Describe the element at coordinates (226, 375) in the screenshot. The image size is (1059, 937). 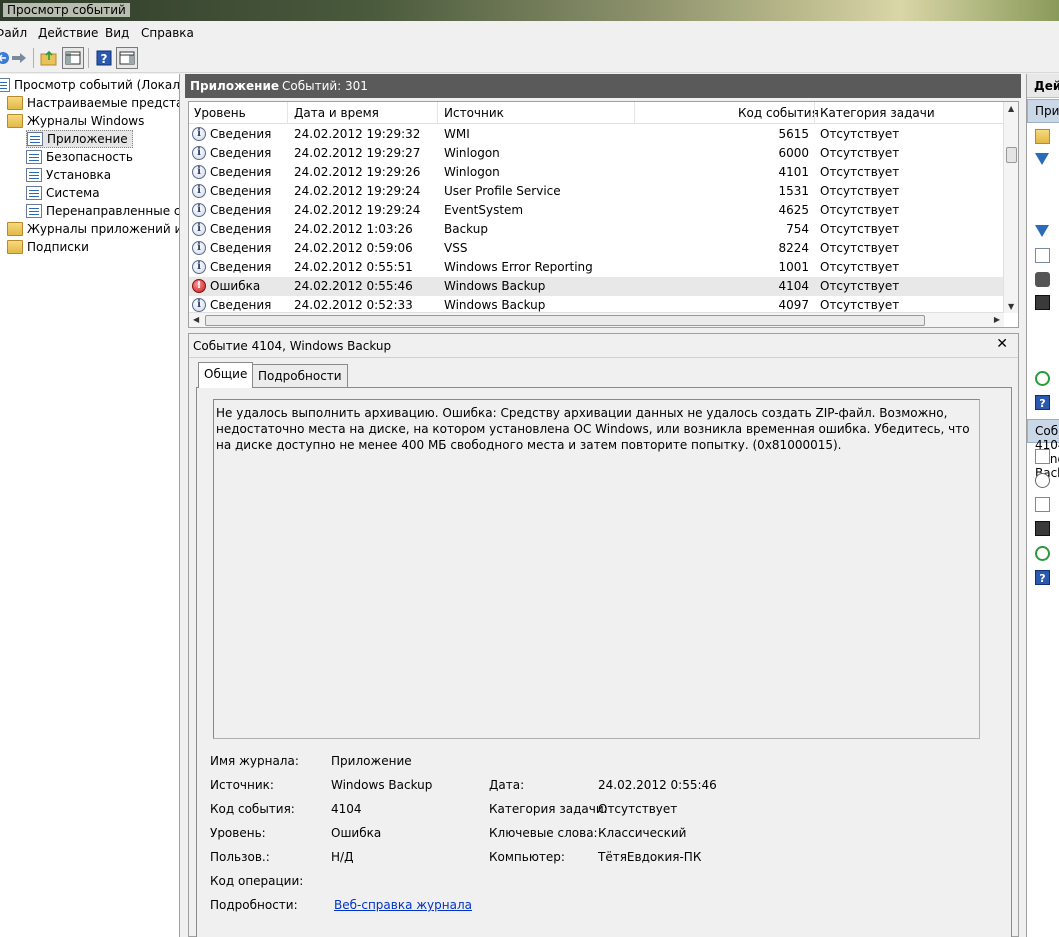
I see `tab-general: Общие` at that location.